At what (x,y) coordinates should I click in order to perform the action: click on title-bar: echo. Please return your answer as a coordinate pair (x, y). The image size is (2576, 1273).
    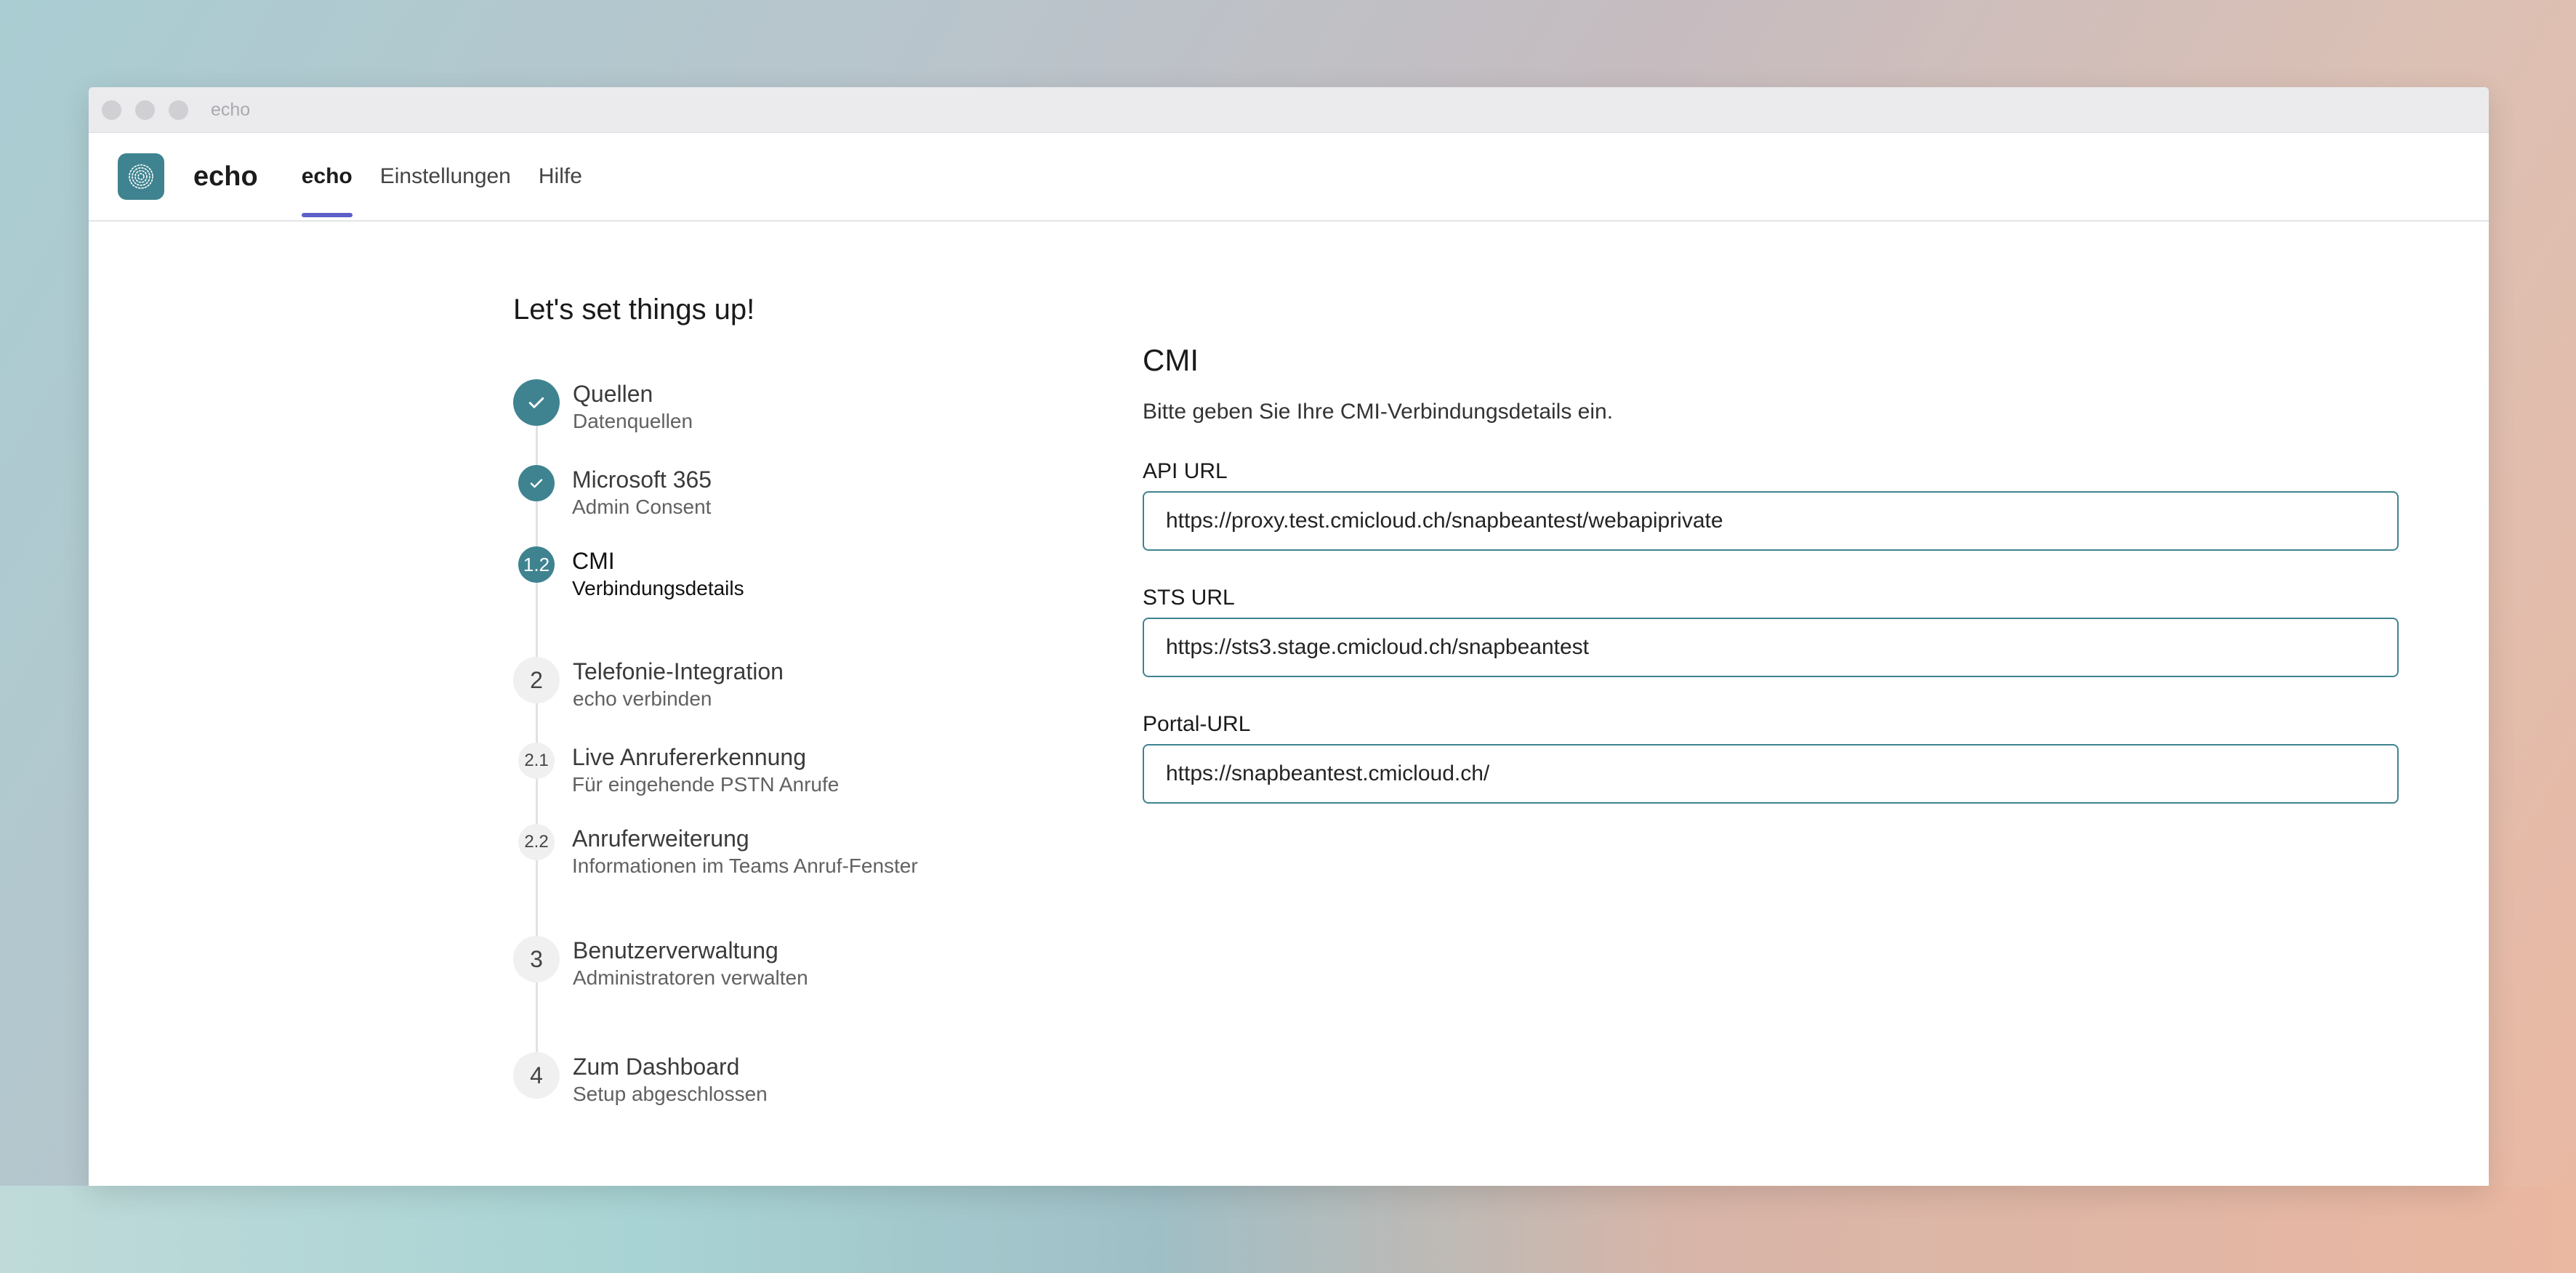
    Looking at the image, I should click on (1289, 110).